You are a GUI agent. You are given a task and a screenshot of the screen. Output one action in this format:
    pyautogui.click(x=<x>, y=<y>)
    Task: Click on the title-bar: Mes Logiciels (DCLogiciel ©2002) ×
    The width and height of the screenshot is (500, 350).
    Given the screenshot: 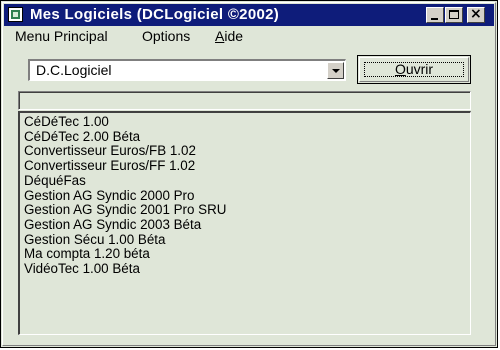 What is the action you would take?
    pyautogui.click(x=249, y=15)
    